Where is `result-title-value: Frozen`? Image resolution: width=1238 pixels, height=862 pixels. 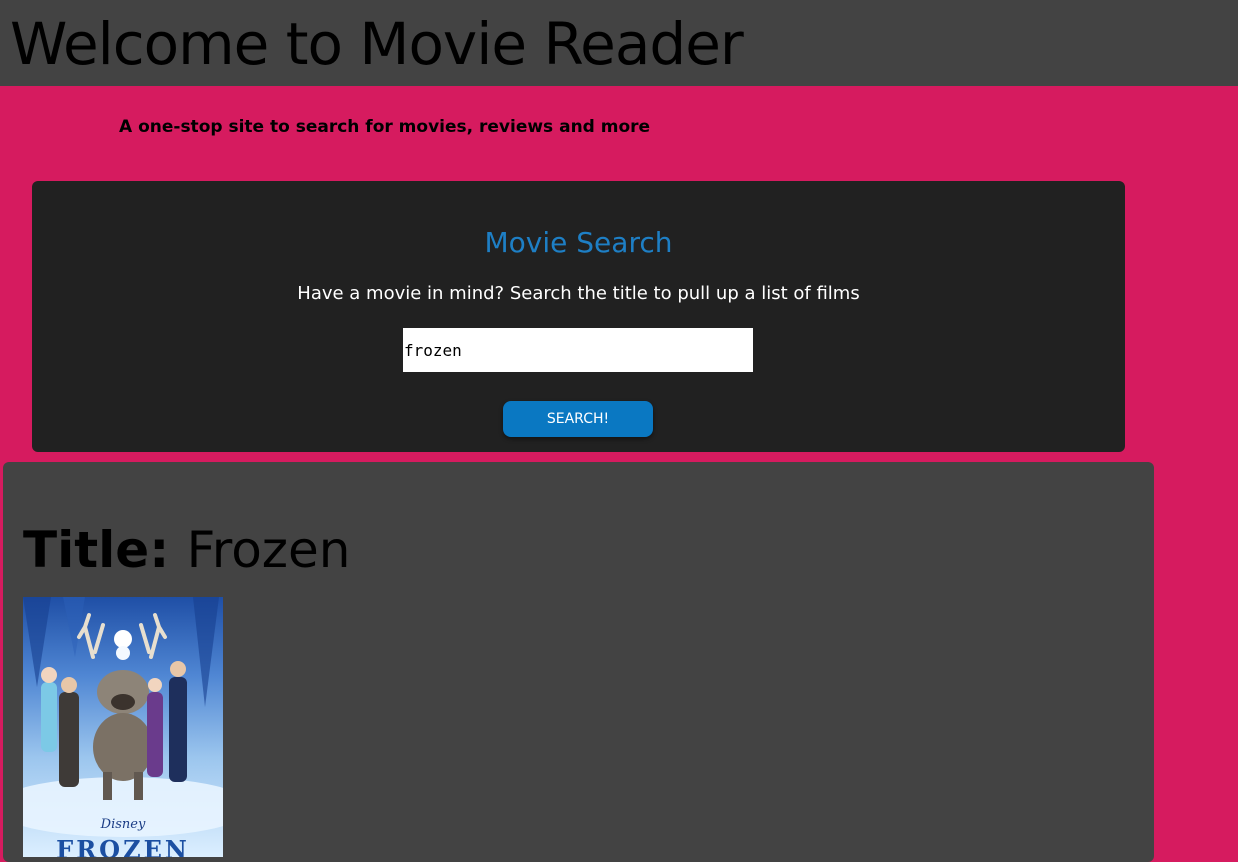 result-title-value: Frozen is located at coordinates (268, 550).